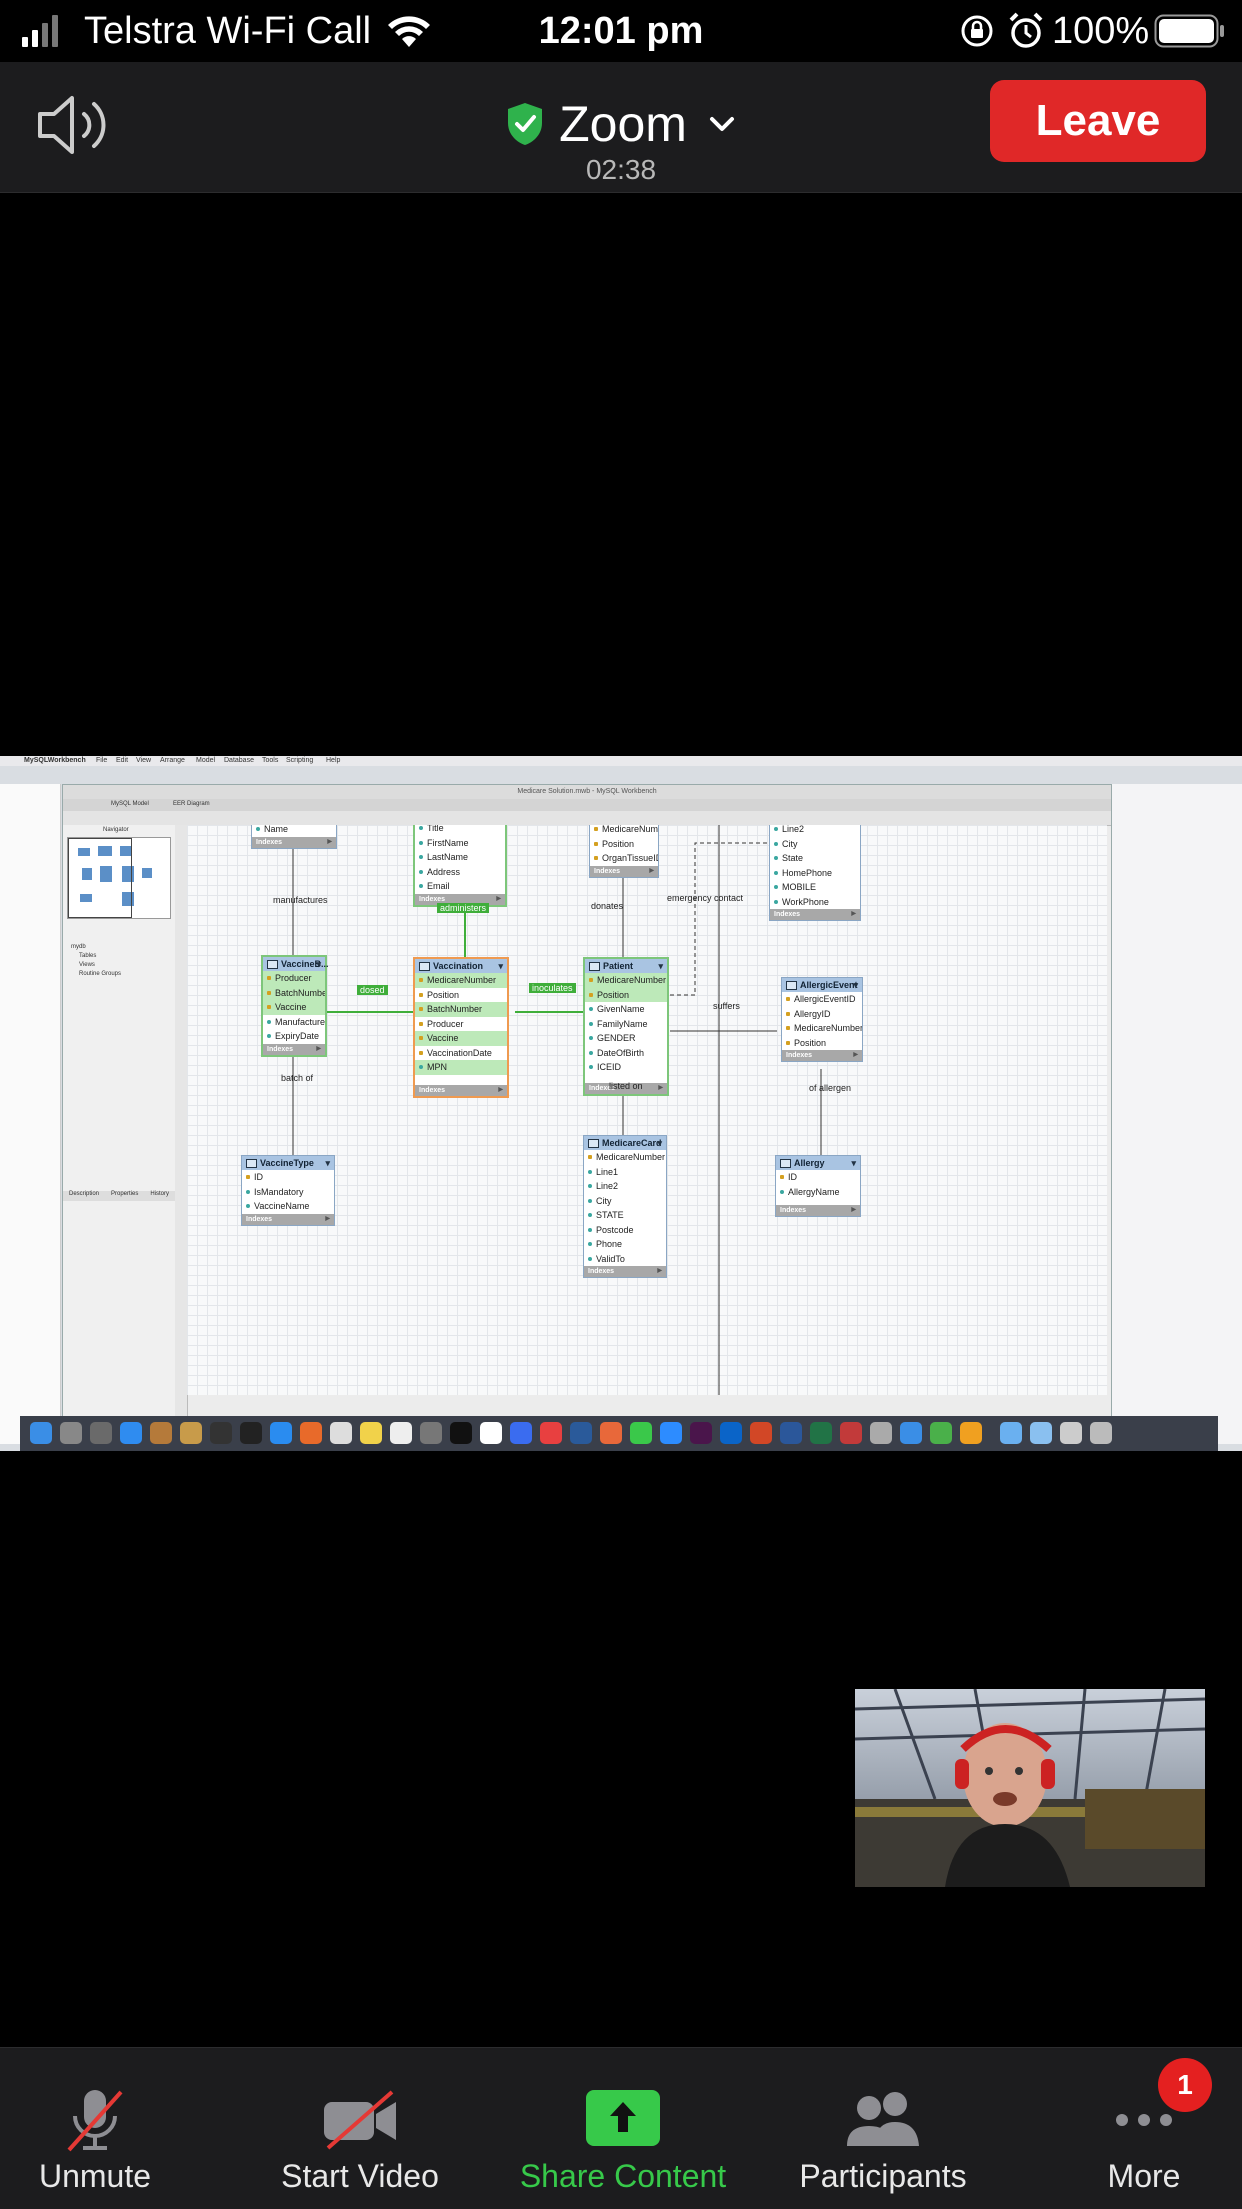  What do you see at coordinates (172, 760) in the screenshot?
I see `mac-menu-item: Arrange` at bounding box center [172, 760].